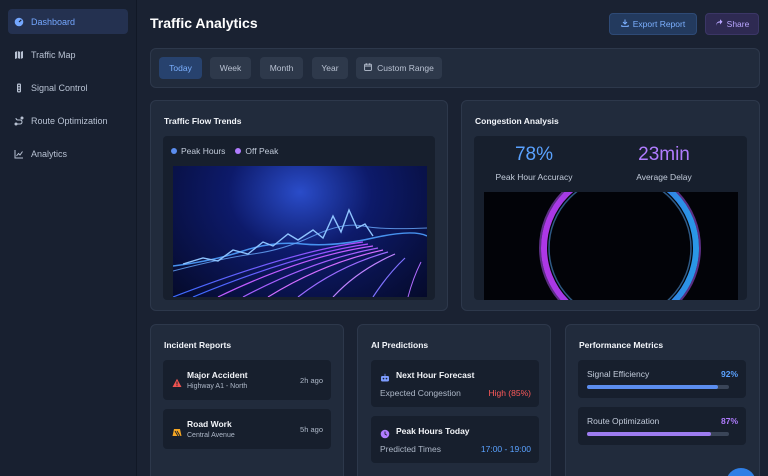 The height and width of the screenshot is (476, 768). Describe the element at coordinates (281, 68) in the screenshot. I see `filter-month: Month` at that location.